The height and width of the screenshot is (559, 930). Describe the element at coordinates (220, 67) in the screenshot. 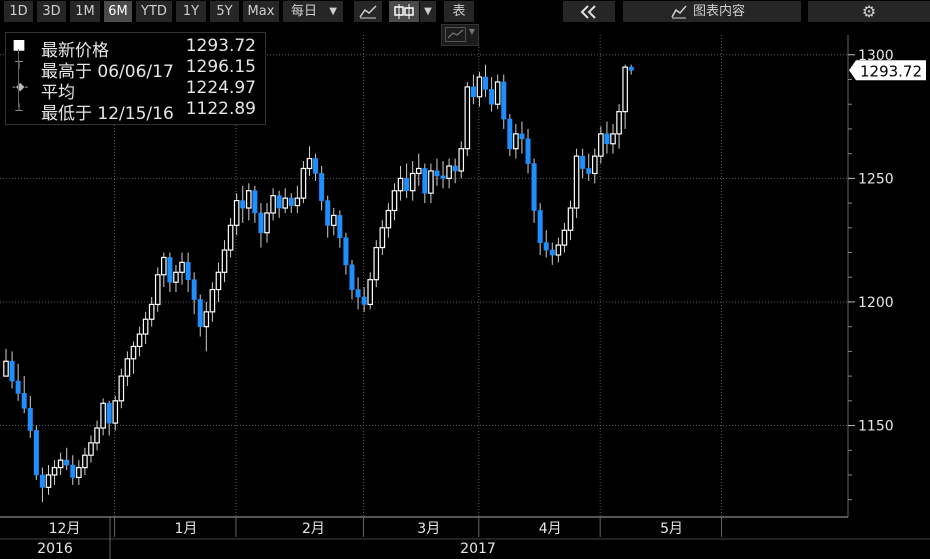

I see `legend-value-high: 1296.15` at that location.